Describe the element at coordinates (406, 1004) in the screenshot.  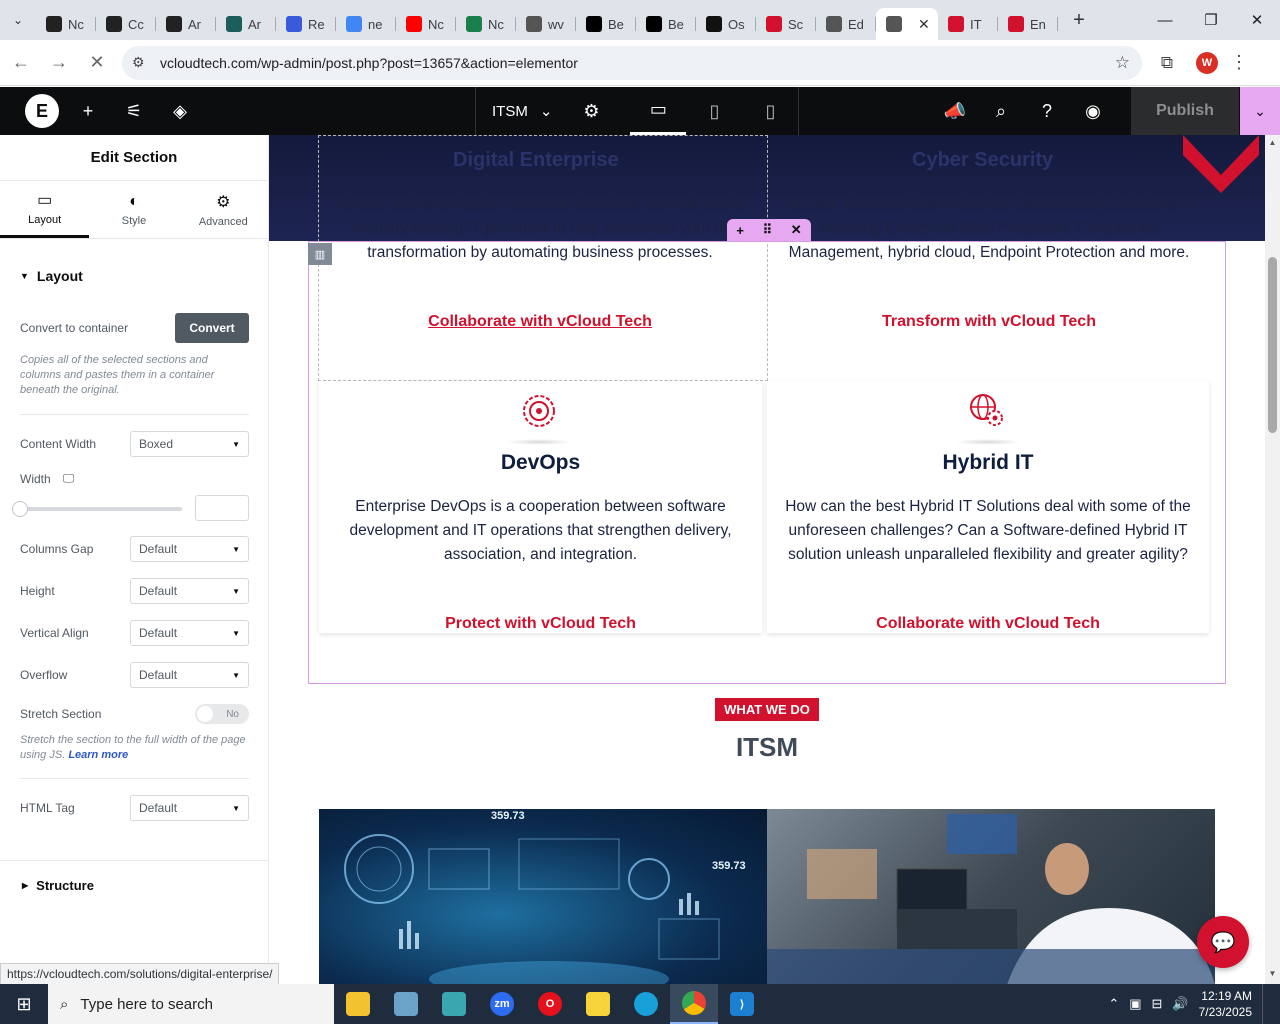
I see `paint-icon` at that location.